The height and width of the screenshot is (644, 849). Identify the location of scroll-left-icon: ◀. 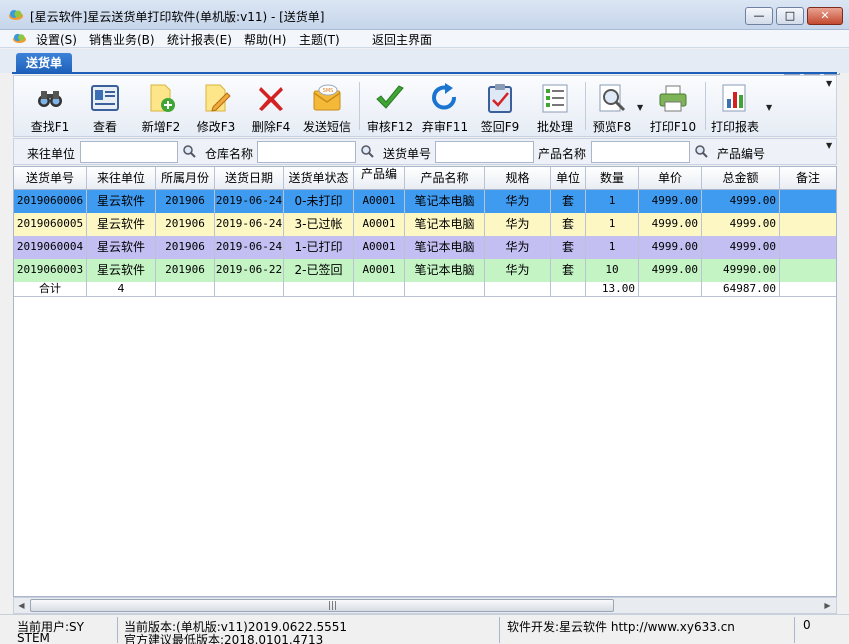
(21, 606).